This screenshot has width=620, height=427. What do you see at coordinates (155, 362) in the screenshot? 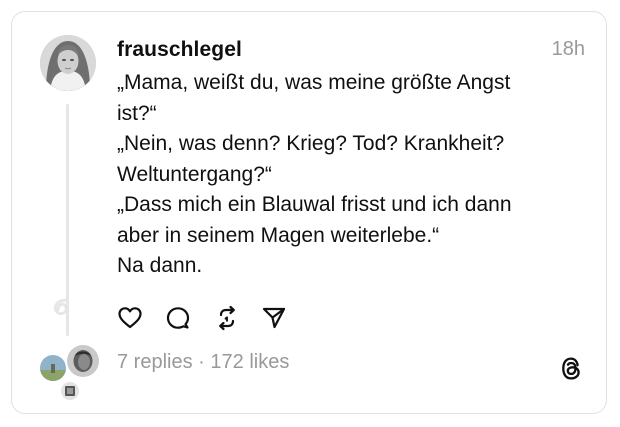
I see `replies-count: 7 replies` at bounding box center [155, 362].